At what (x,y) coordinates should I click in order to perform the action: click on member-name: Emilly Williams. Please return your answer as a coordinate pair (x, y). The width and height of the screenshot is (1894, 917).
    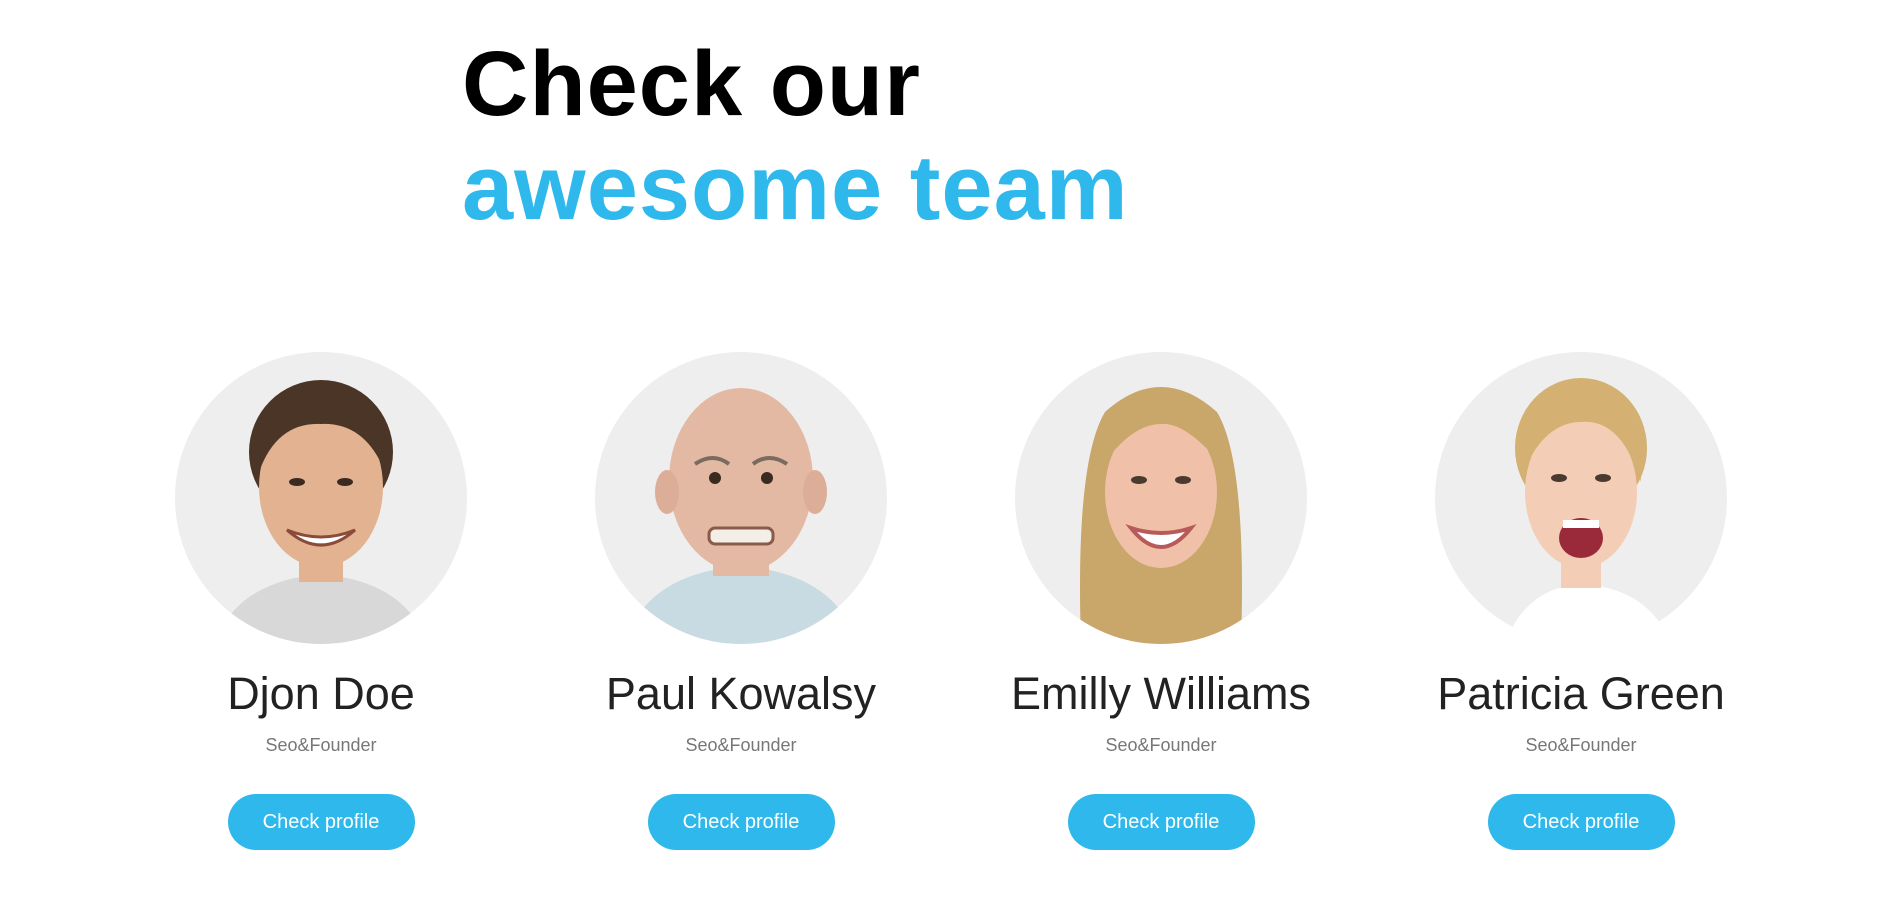
    Looking at the image, I should click on (1161, 693).